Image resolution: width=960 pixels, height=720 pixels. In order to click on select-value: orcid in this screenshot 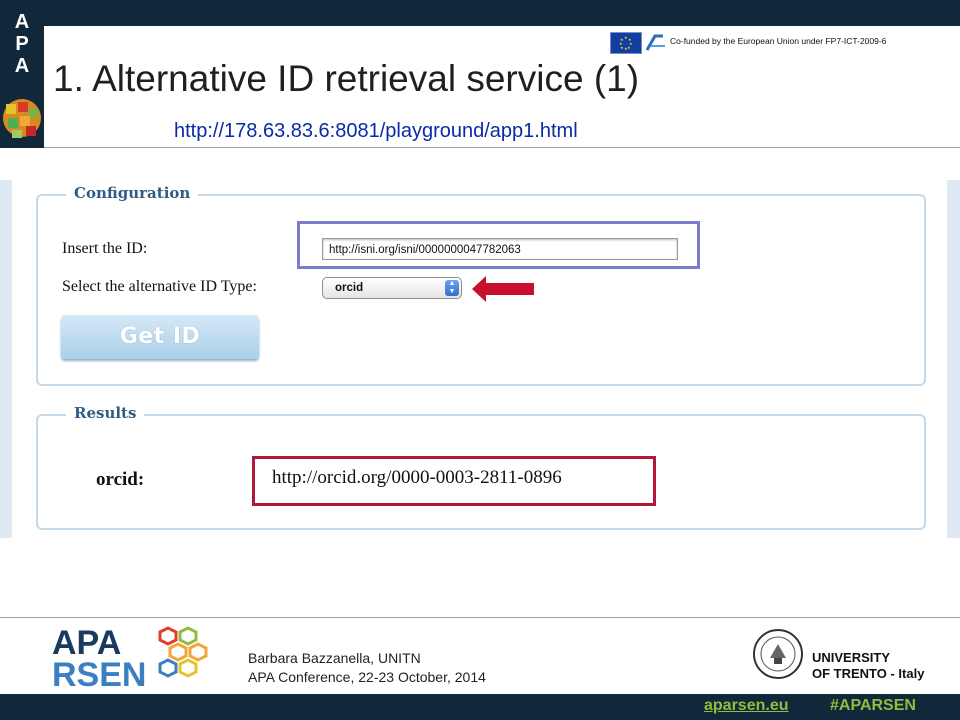, I will do `click(349, 288)`.